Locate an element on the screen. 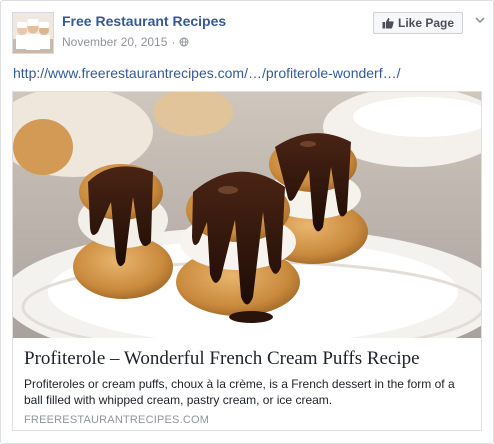  chevron-down-icon is located at coordinates (480, 20).